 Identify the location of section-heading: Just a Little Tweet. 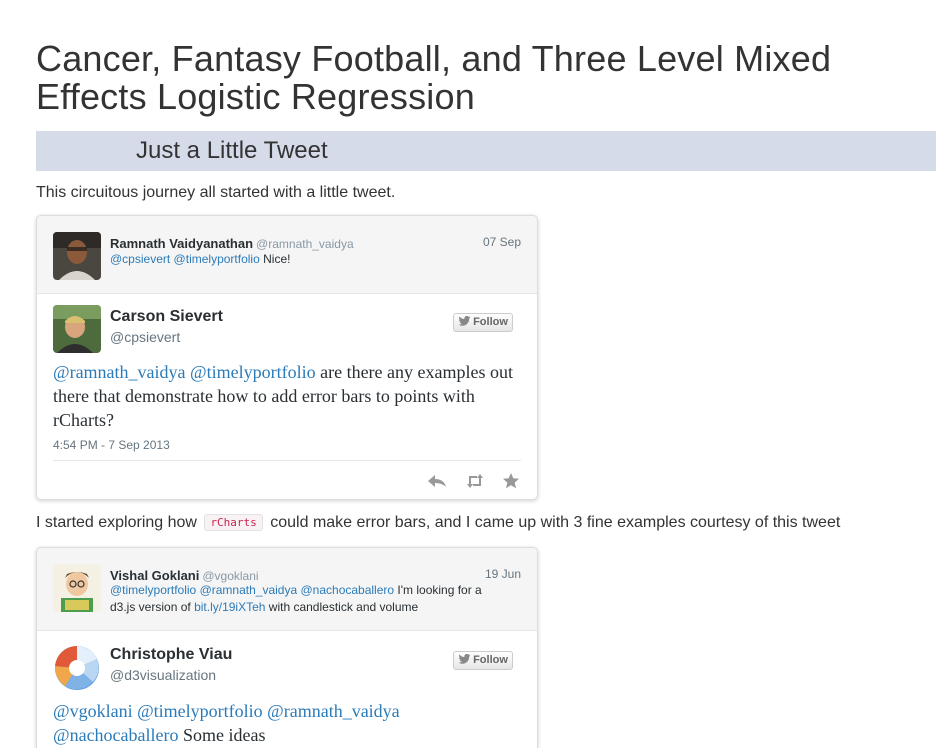
(232, 150).